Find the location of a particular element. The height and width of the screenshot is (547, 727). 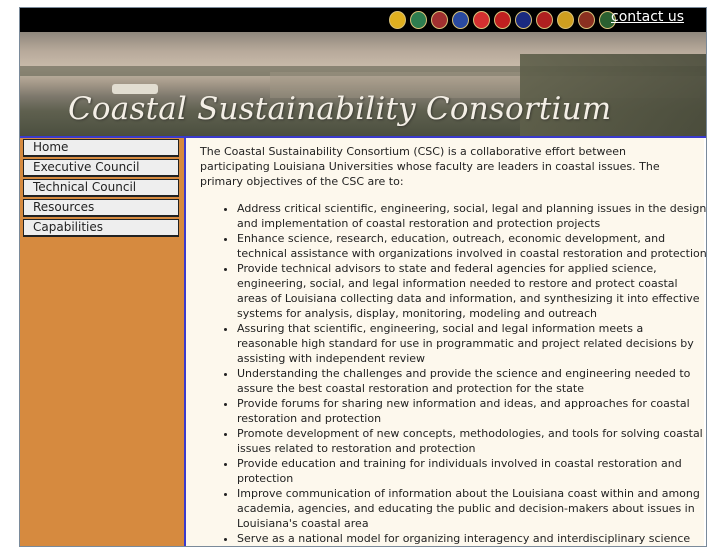

grambling-logo-icon is located at coordinates (565, 20).